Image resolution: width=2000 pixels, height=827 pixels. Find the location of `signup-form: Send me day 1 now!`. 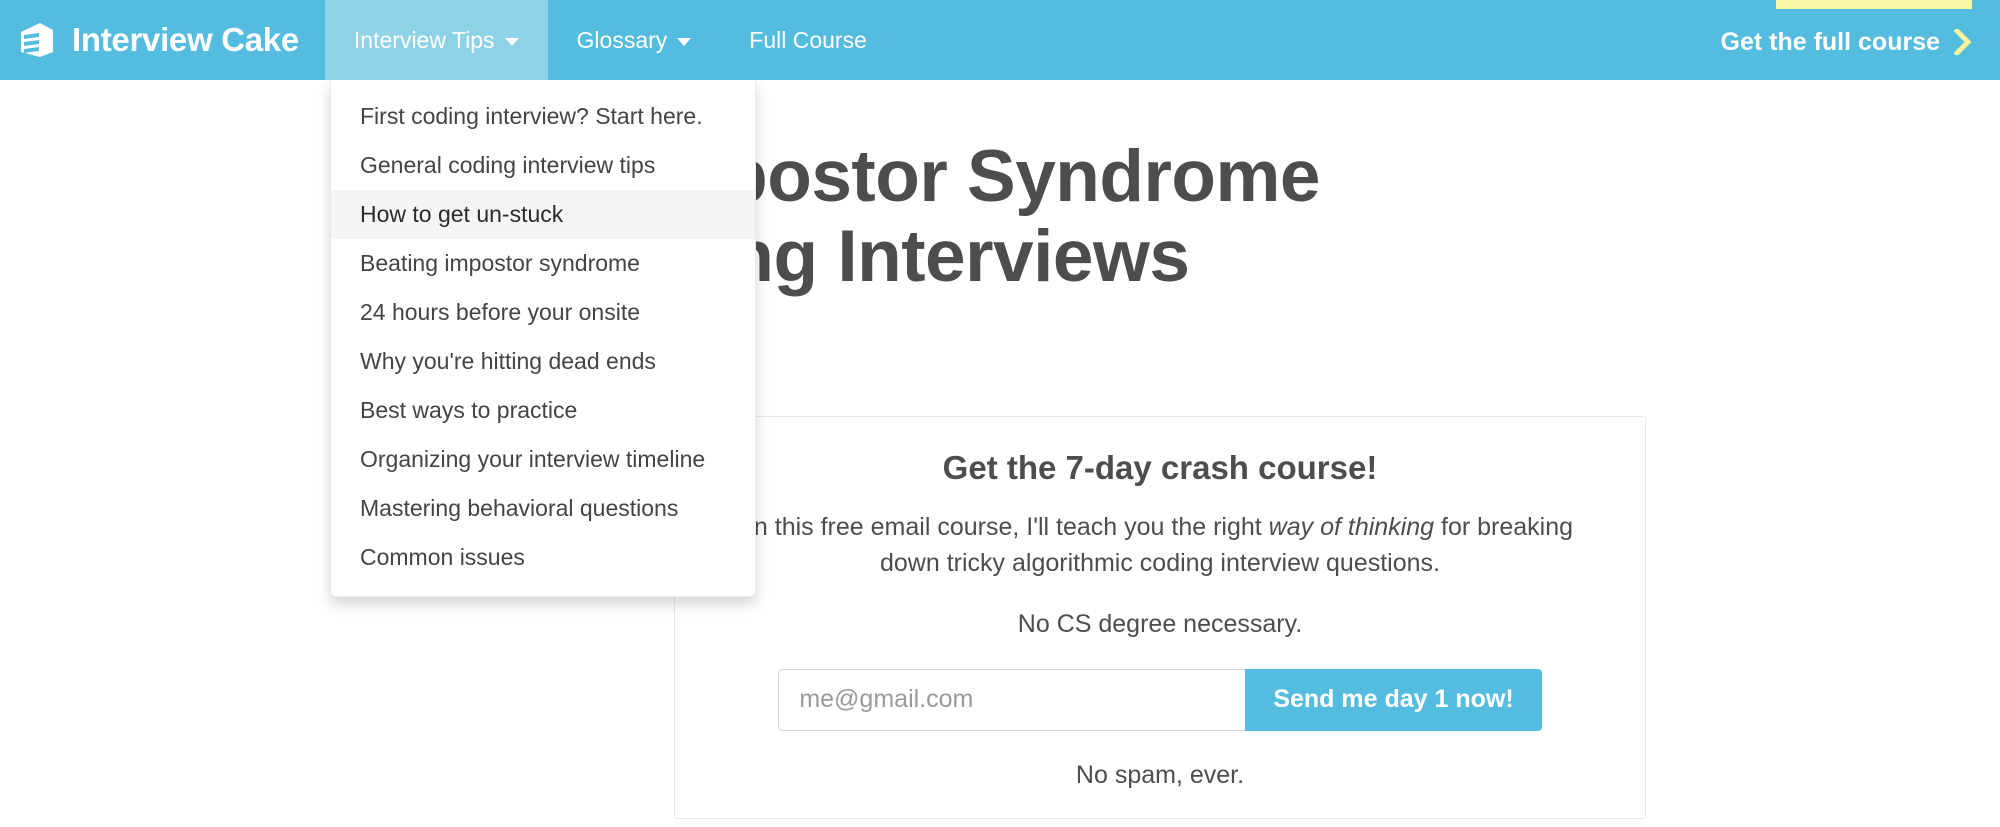

signup-form: Send me day 1 now! is located at coordinates (1160, 699).